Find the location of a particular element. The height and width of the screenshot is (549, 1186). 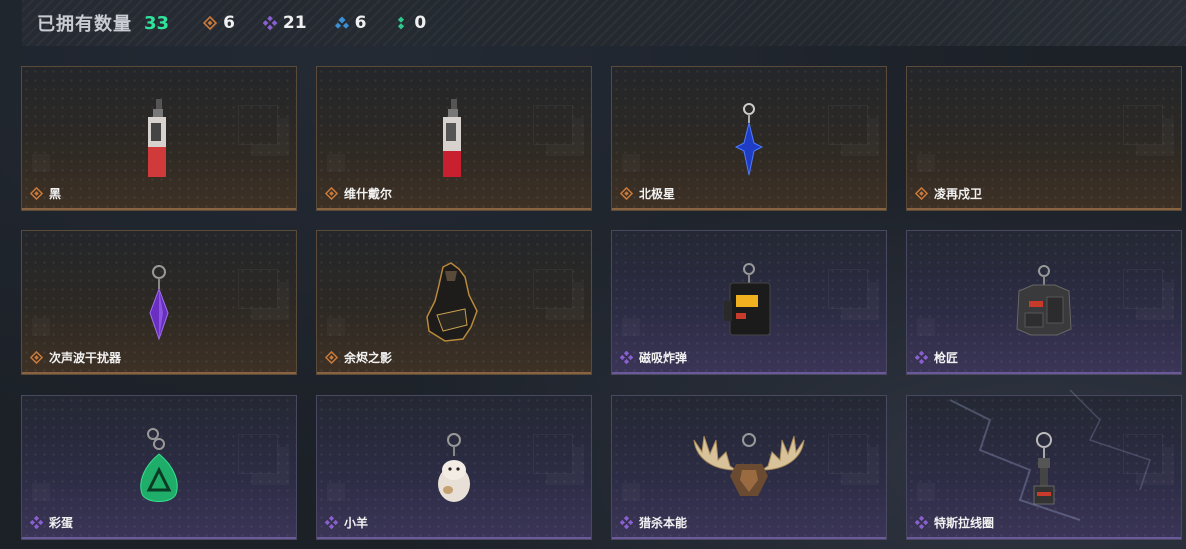

card-name: 特斯拉线圈 is located at coordinates (964, 523).